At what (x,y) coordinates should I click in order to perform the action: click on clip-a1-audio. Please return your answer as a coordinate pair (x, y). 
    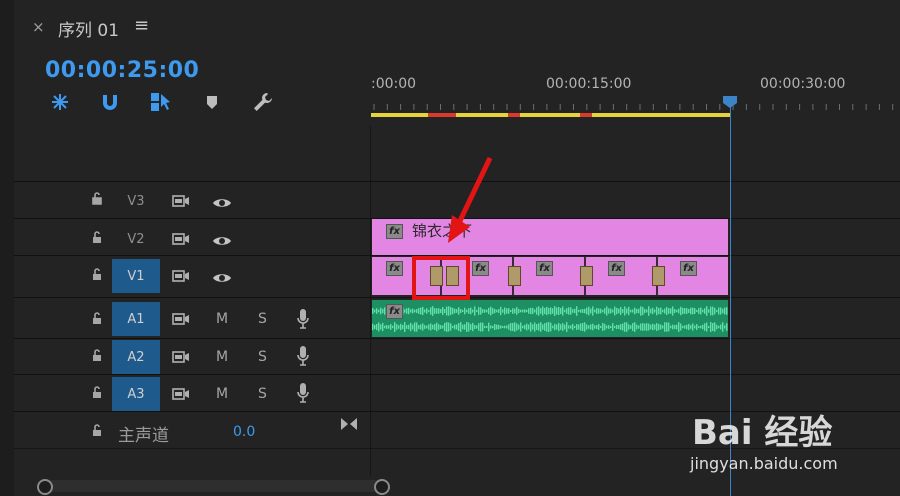
    Looking at the image, I should click on (550, 318).